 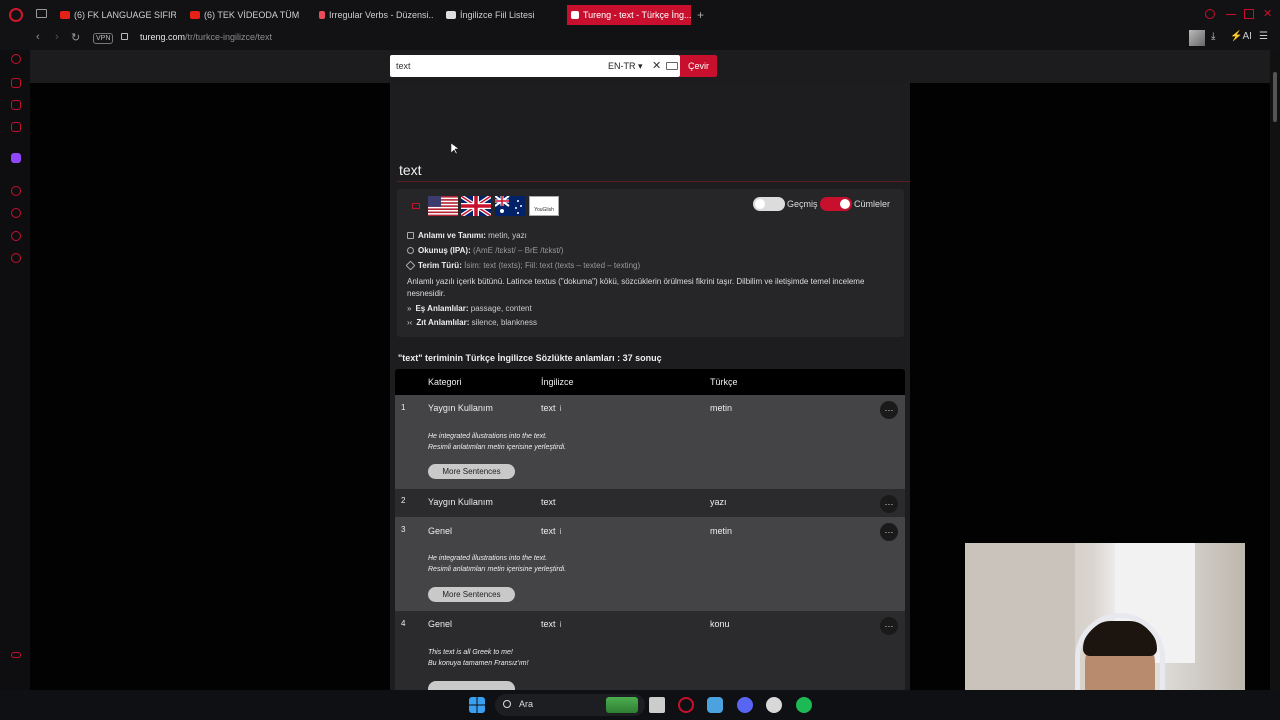 I want to click on youtube-icon, so click(x=65, y=15).